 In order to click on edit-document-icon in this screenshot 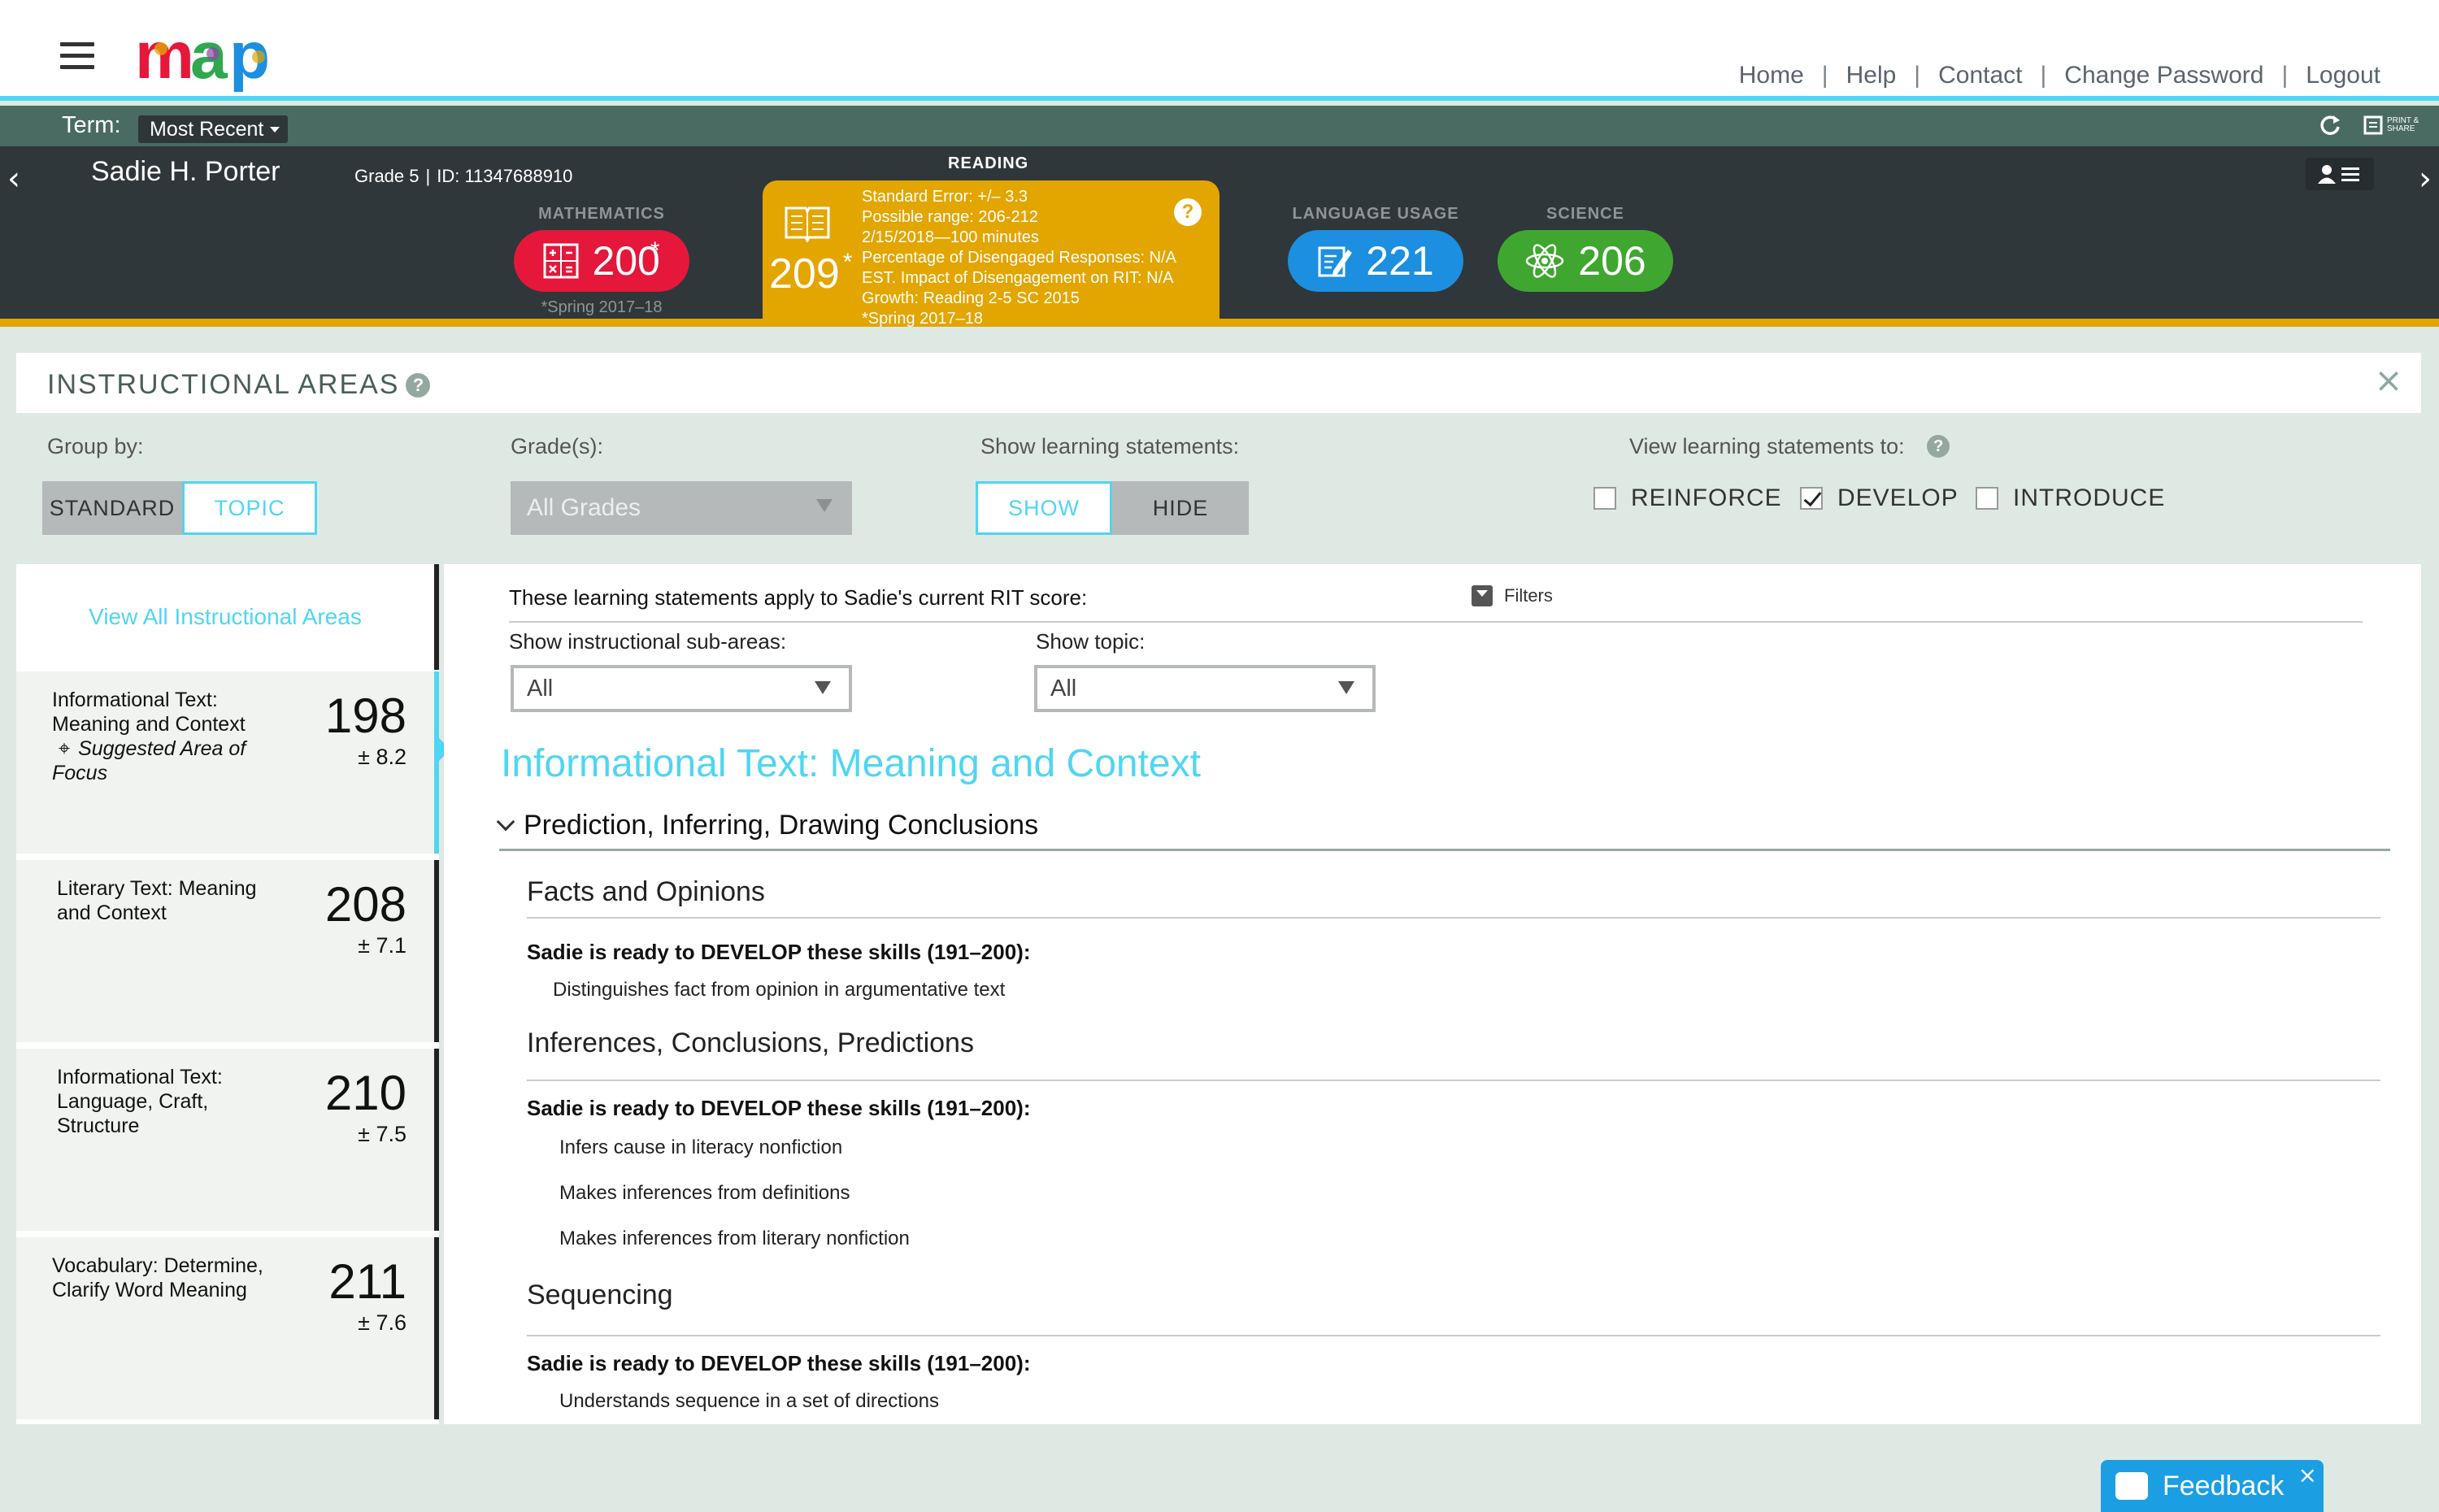, I will do `click(1335, 261)`.